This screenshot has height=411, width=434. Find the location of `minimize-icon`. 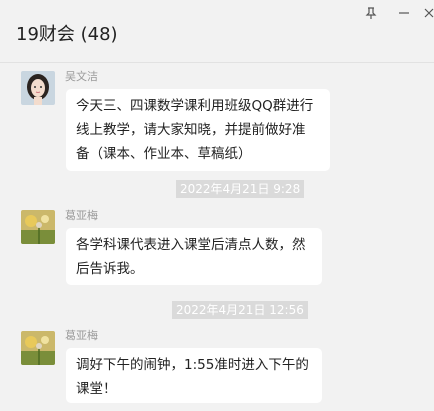

minimize-icon is located at coordinates (406, 15).